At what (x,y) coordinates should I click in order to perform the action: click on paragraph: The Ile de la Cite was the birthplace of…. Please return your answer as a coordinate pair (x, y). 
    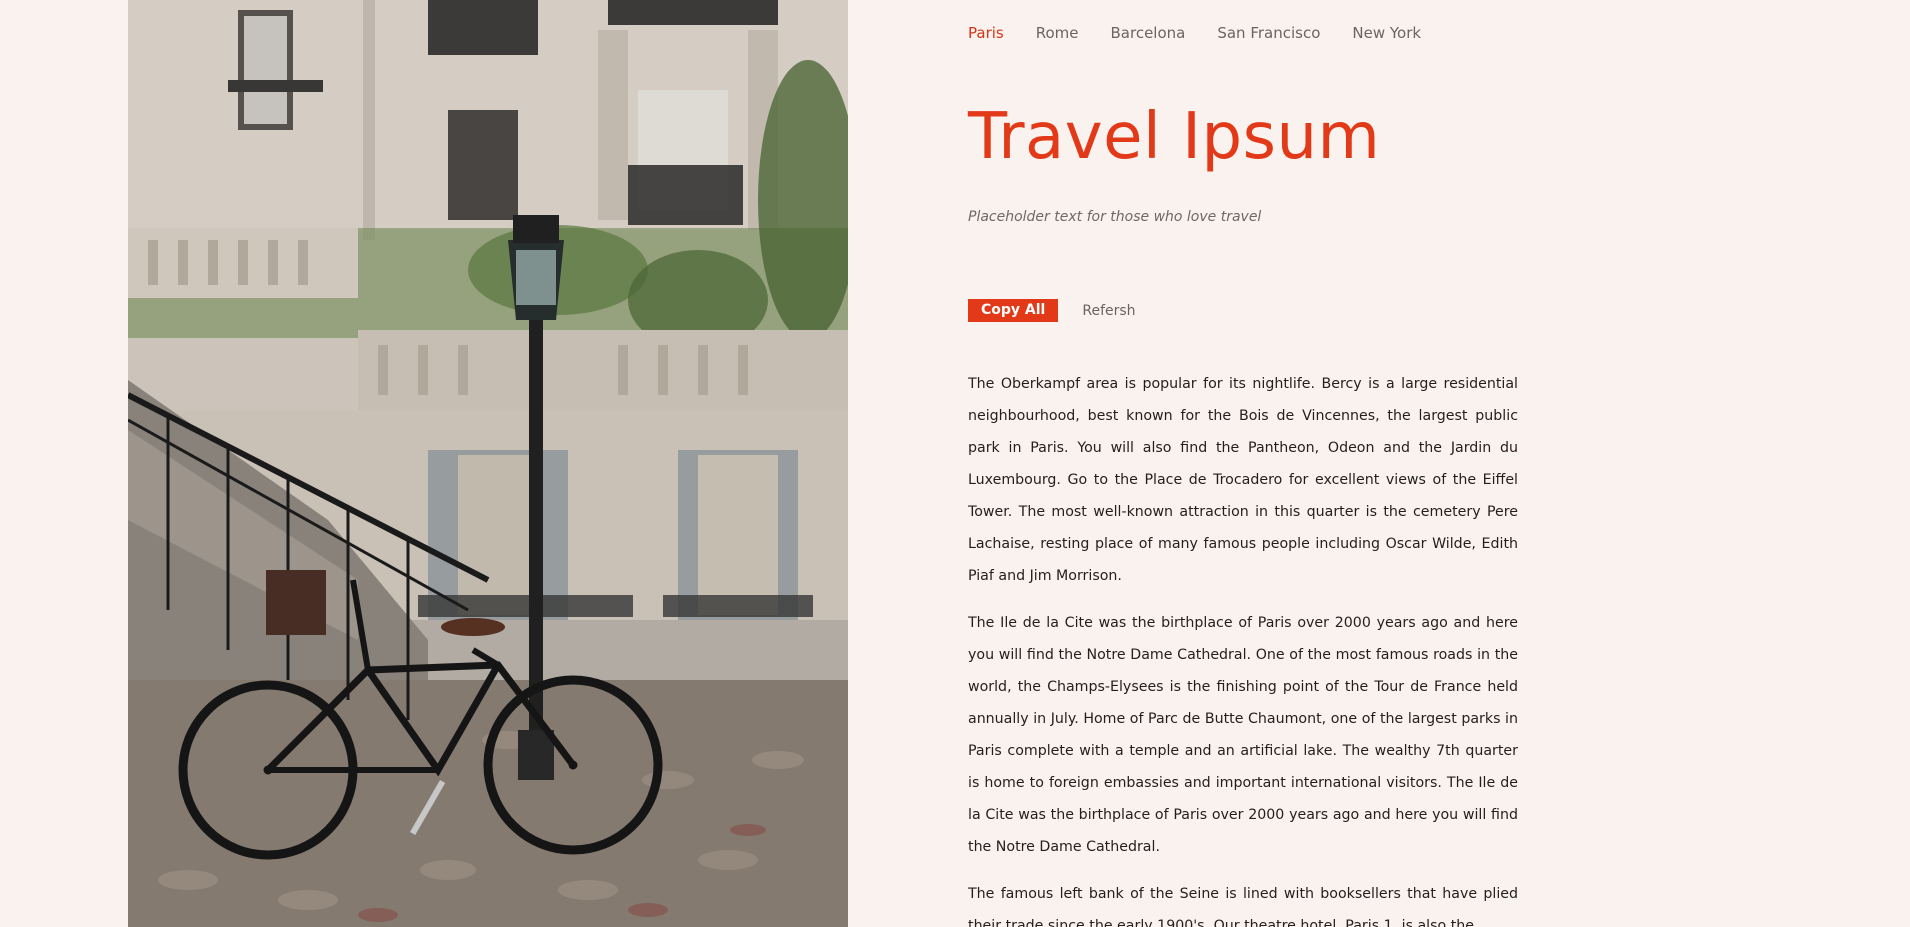
    Looking at the image, I should click on (1243, 735).